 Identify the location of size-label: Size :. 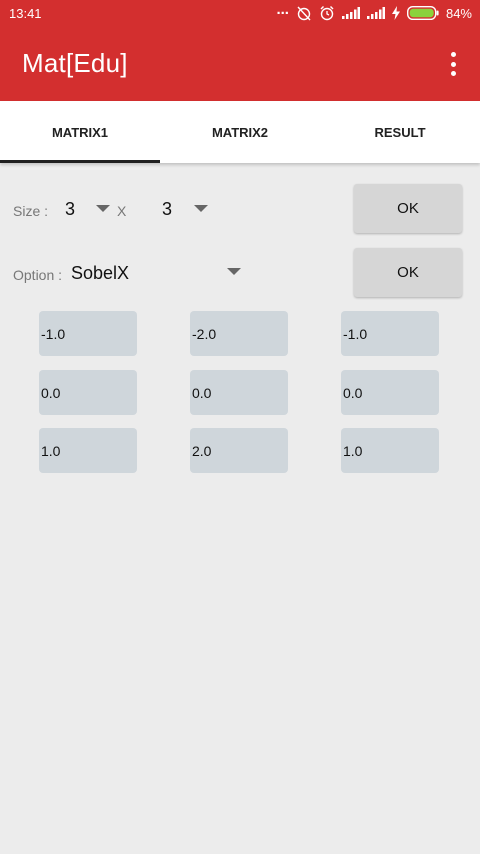
(31, 211).